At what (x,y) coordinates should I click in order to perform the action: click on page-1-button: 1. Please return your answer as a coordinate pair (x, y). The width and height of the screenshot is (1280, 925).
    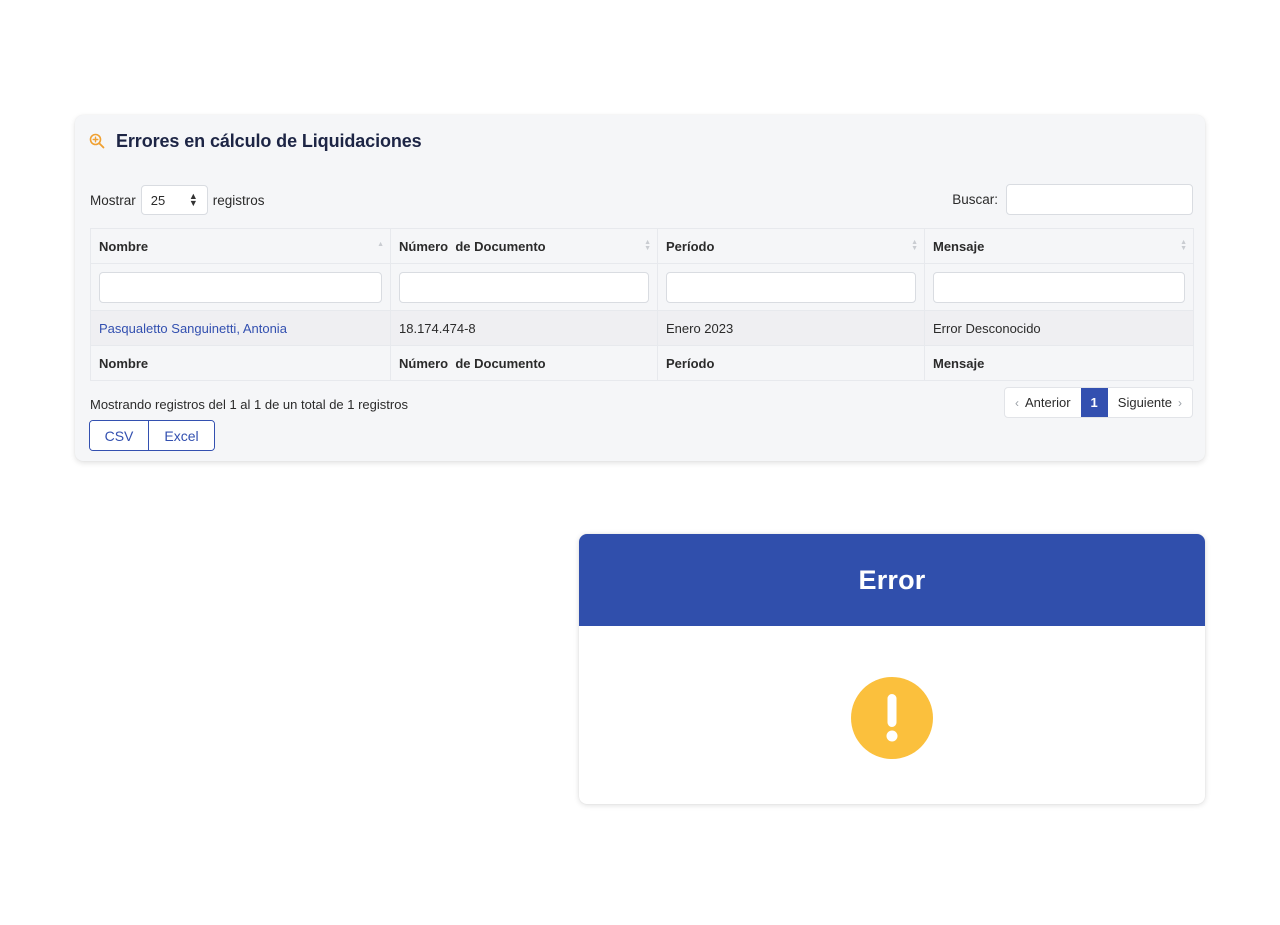
    Looking at the image, I should click on (1094, 402).